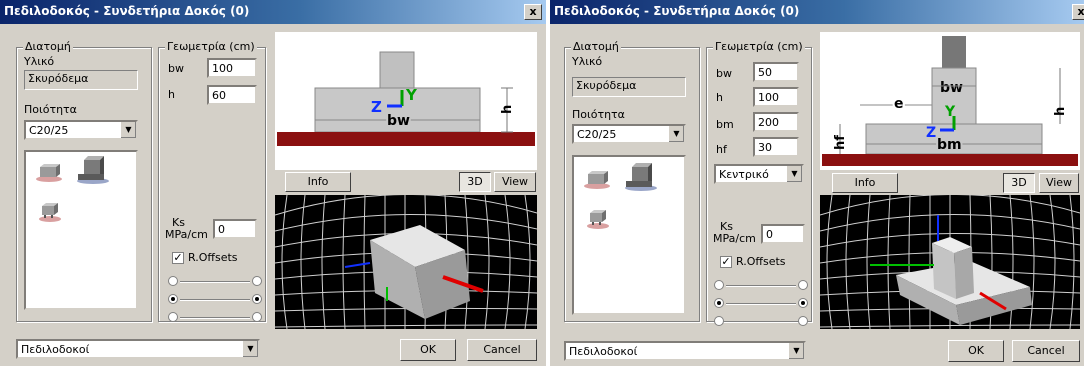 The image size is (1084, 366). Describe the element at coordinates (397, 70) in the screenshot. I see `column-stub` at that location.